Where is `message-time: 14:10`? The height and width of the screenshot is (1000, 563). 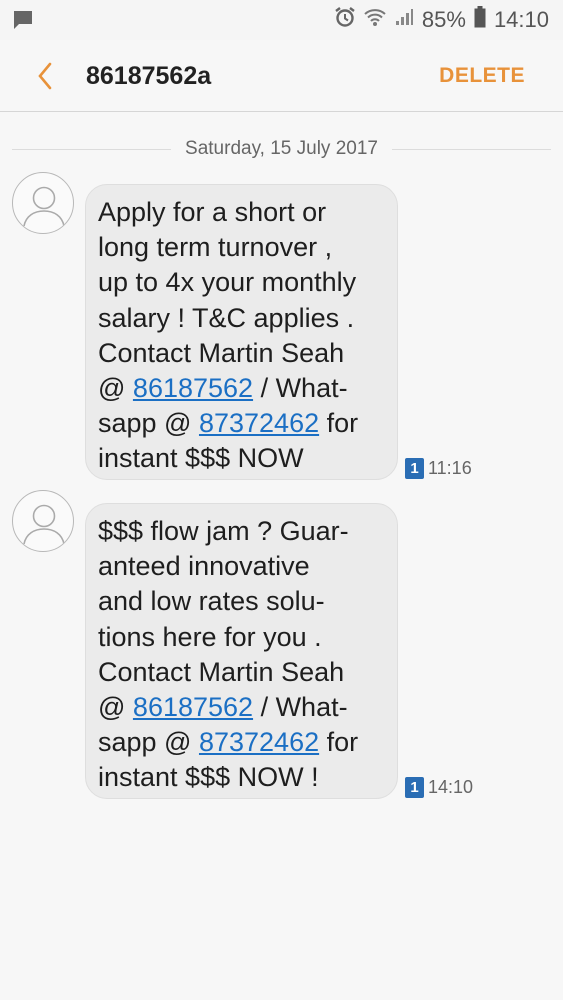 message-time: 14:10 is located at coordinates (451, 787).